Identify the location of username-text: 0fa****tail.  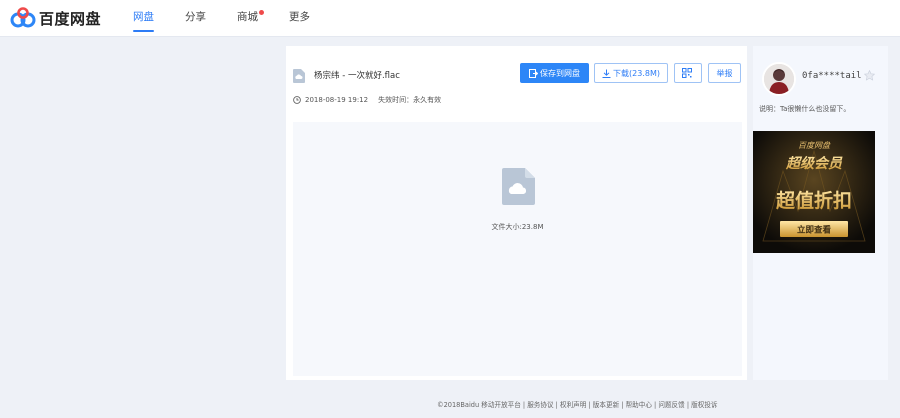
(832, 75).